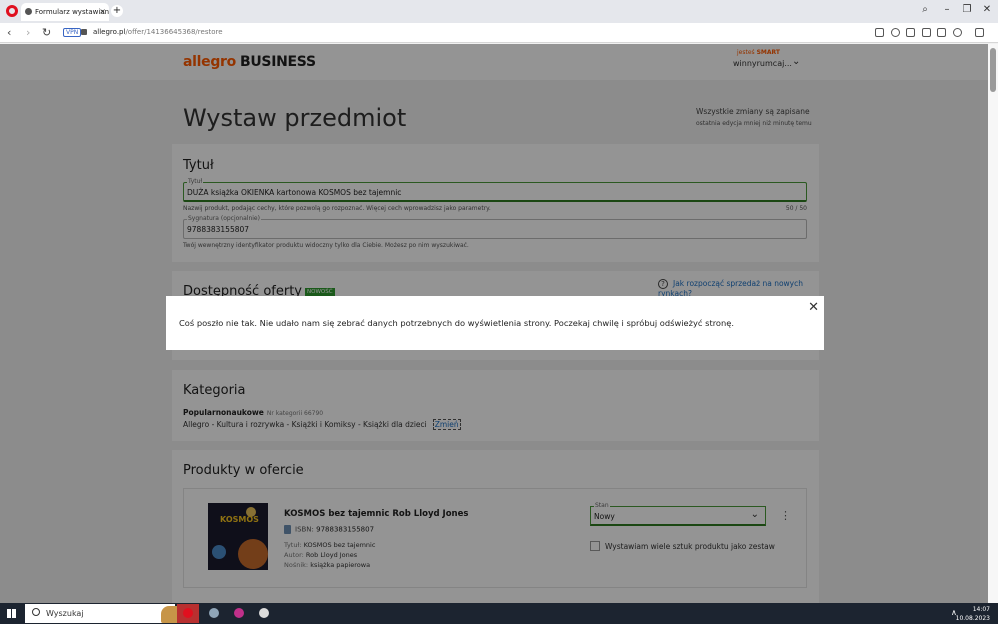 This screenshot has height=624, width=998. What do you see at coordinates (174, 32) in the screenshot?
I see `url-path: /offer/14136645368/restore` at bounding box center [174, 32].